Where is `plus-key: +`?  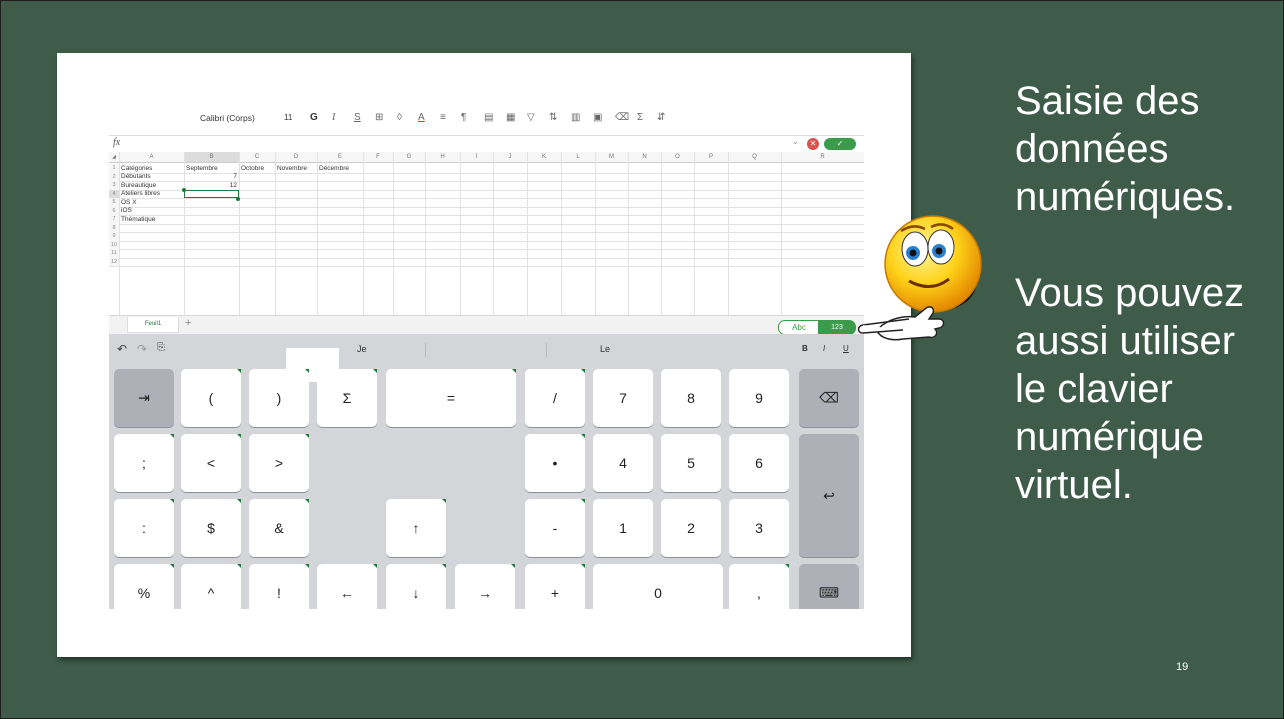
plus-key: + is located at coordinates (555, 586).